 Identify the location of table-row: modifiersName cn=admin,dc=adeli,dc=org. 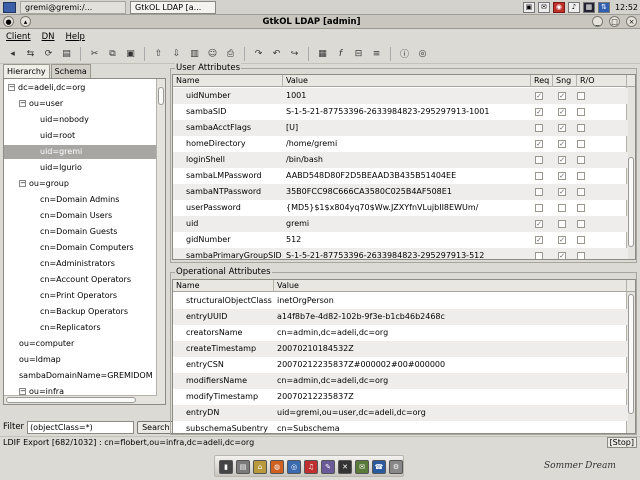
(400, 381).